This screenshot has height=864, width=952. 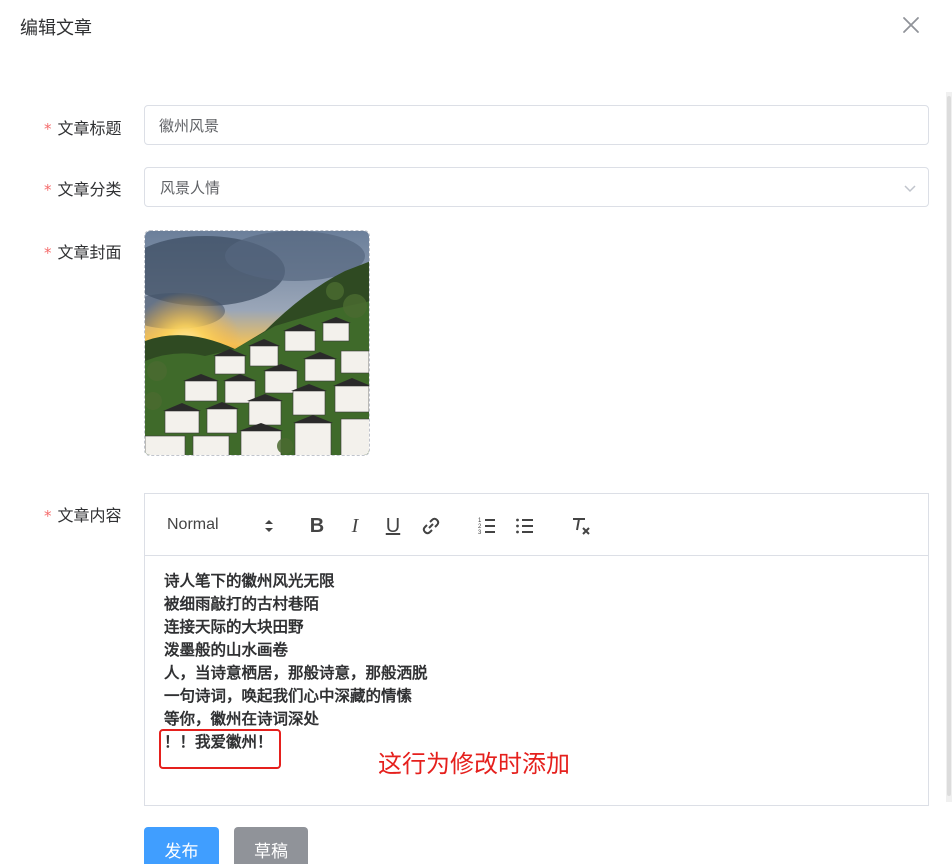 I want to click on clear-format-icon, so click(x=581, y=526).